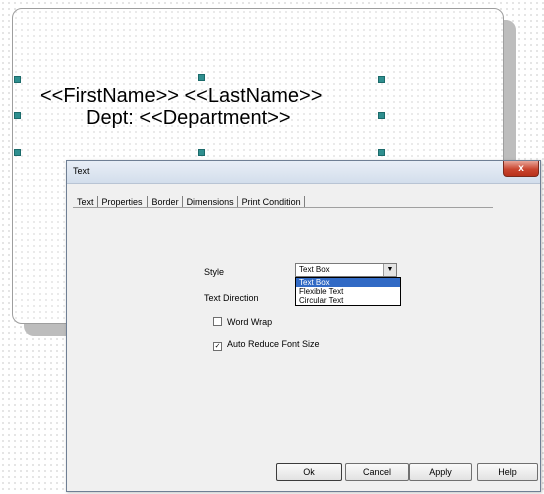 Image resolution: width=544 pixels, height=494 pixels. What do you see at coordinates (381, 115) in the screenshot?
I see `selection-handle-middle-right` at bounding box center [381, 115].